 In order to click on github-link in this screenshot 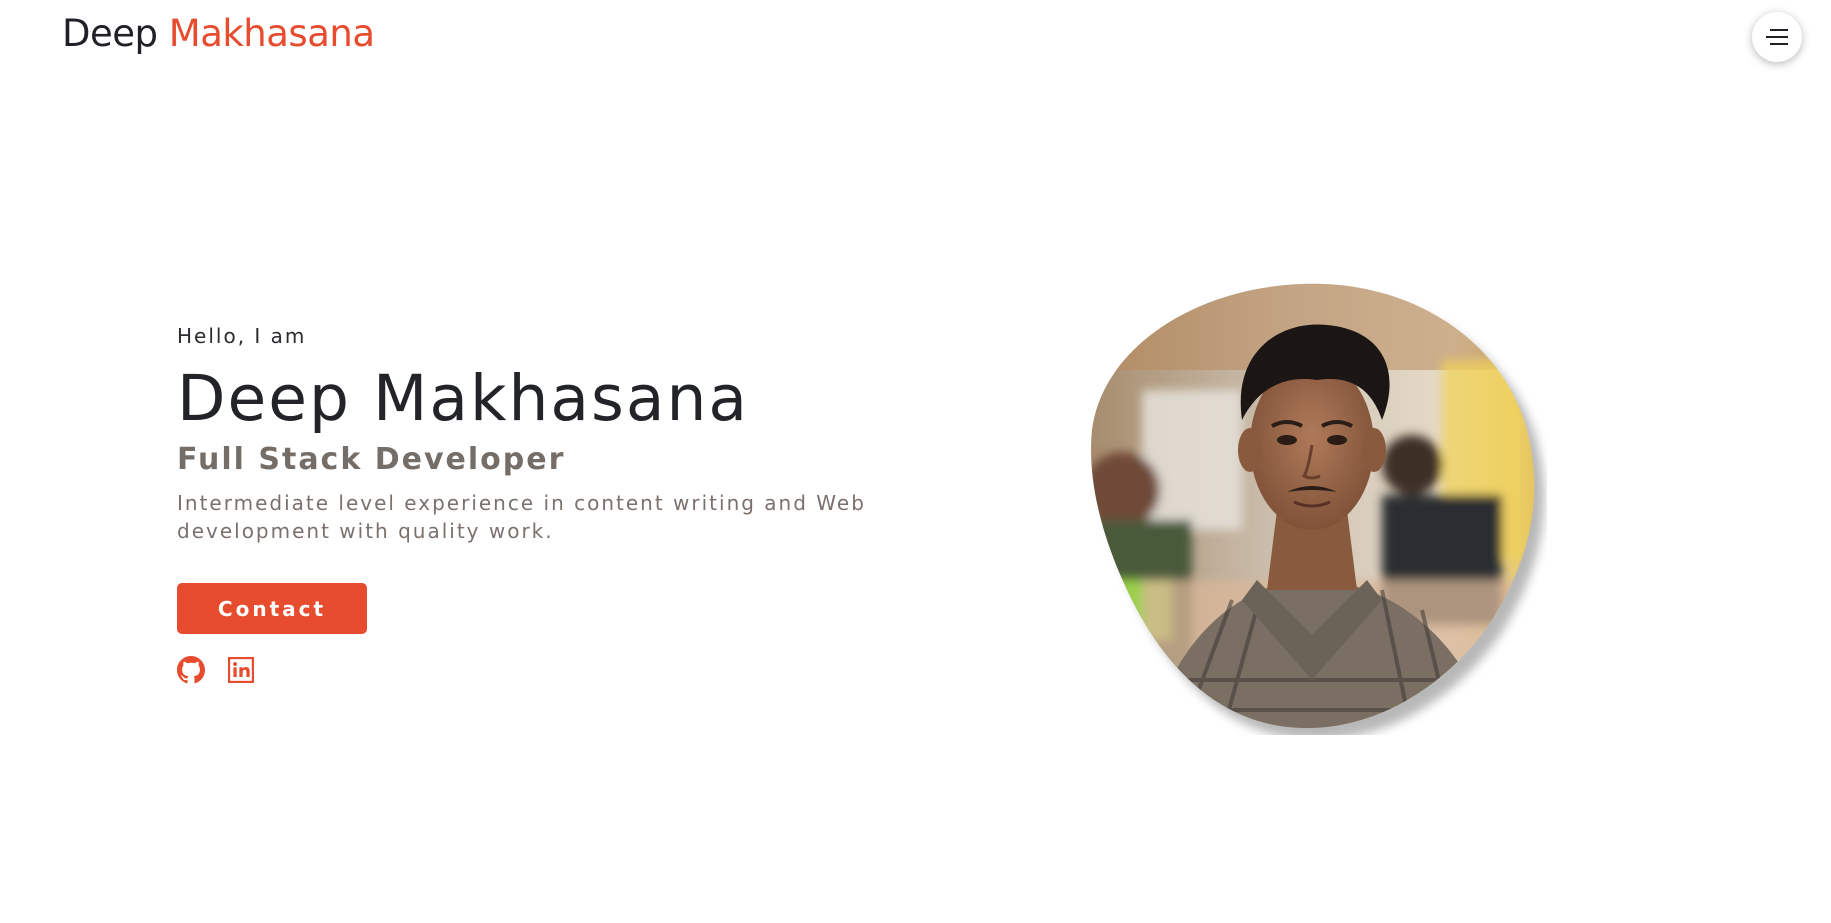, I will do `click(191, 670)`.